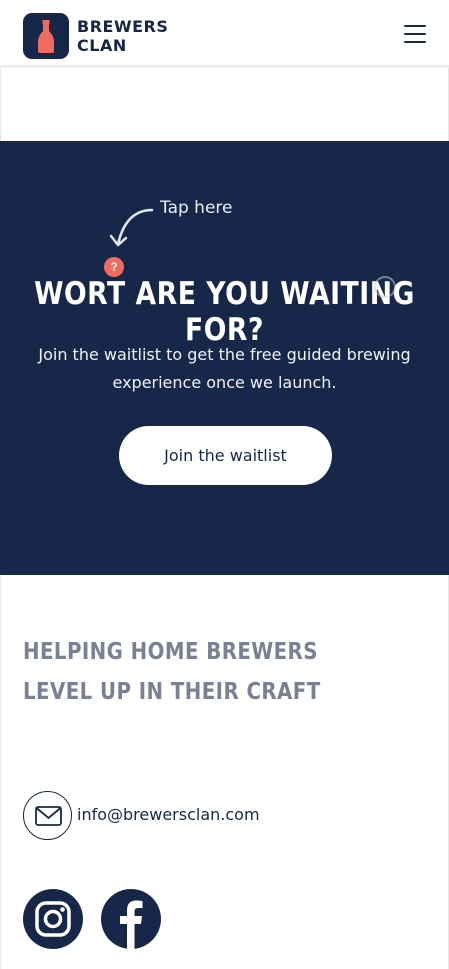 Image resolution: width=449 pixels, height=969 pixels. I want to click on site-header: BREWERS CLAN, so click(224, 34).